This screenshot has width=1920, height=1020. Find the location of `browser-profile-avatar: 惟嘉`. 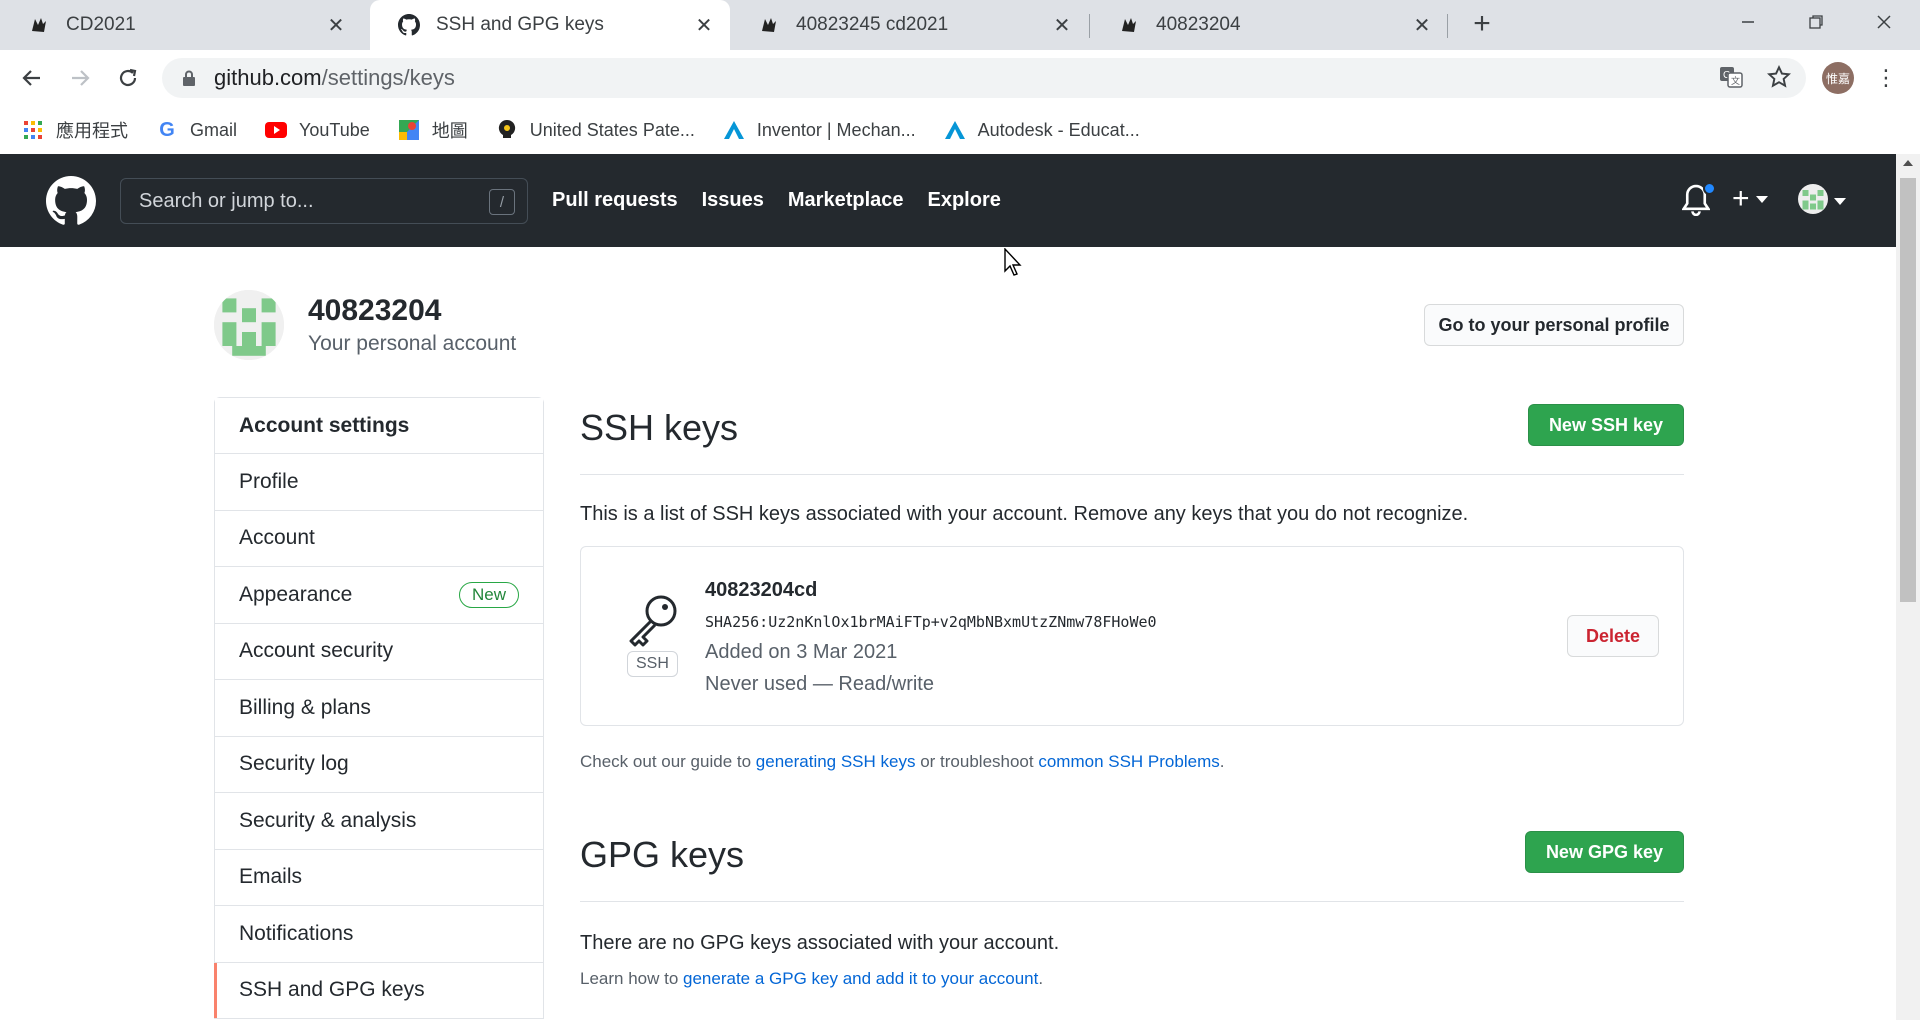

browser-profile-avatar: 惟嘉 is located at coordinates (1838, 78).